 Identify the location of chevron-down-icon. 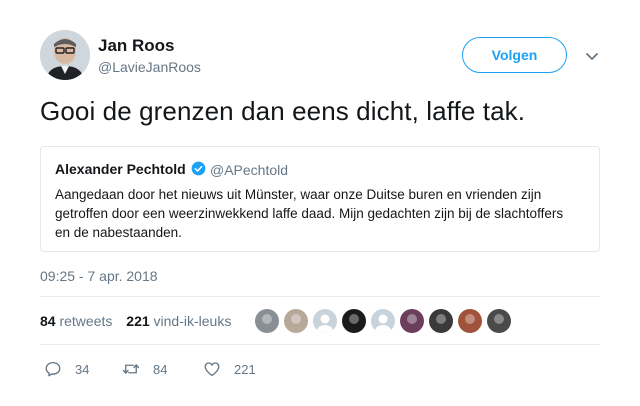
(592, 56).